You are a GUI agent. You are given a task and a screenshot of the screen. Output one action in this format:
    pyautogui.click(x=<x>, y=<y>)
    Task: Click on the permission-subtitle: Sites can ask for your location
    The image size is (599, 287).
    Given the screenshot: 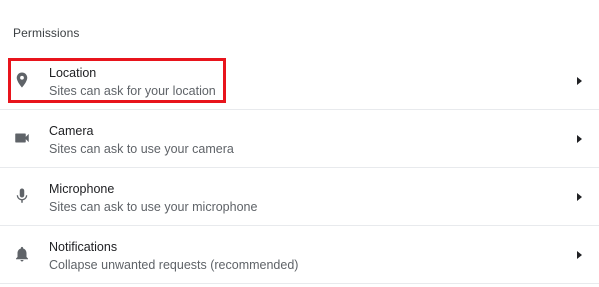 What is the action you would take?
    pyautogui.click(x=132, y=91)
    